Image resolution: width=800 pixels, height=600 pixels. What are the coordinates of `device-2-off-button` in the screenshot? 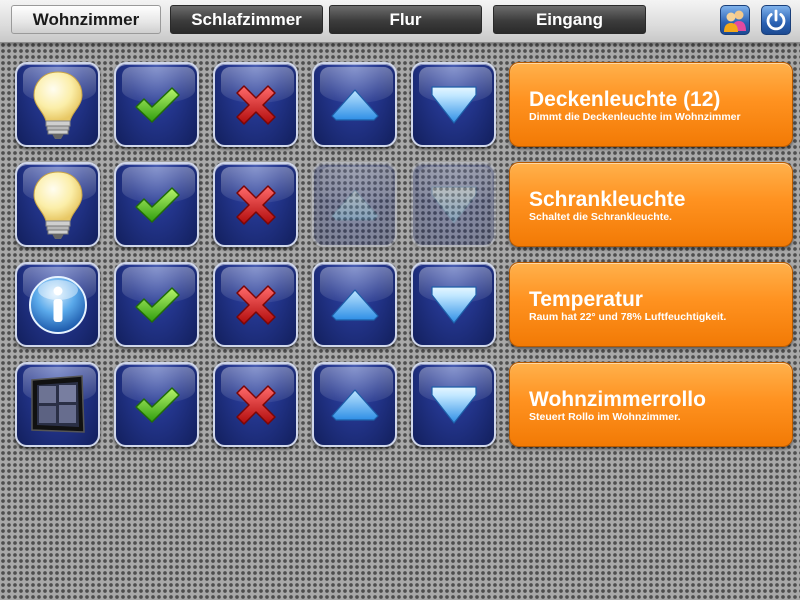 It's located at (255, 204).